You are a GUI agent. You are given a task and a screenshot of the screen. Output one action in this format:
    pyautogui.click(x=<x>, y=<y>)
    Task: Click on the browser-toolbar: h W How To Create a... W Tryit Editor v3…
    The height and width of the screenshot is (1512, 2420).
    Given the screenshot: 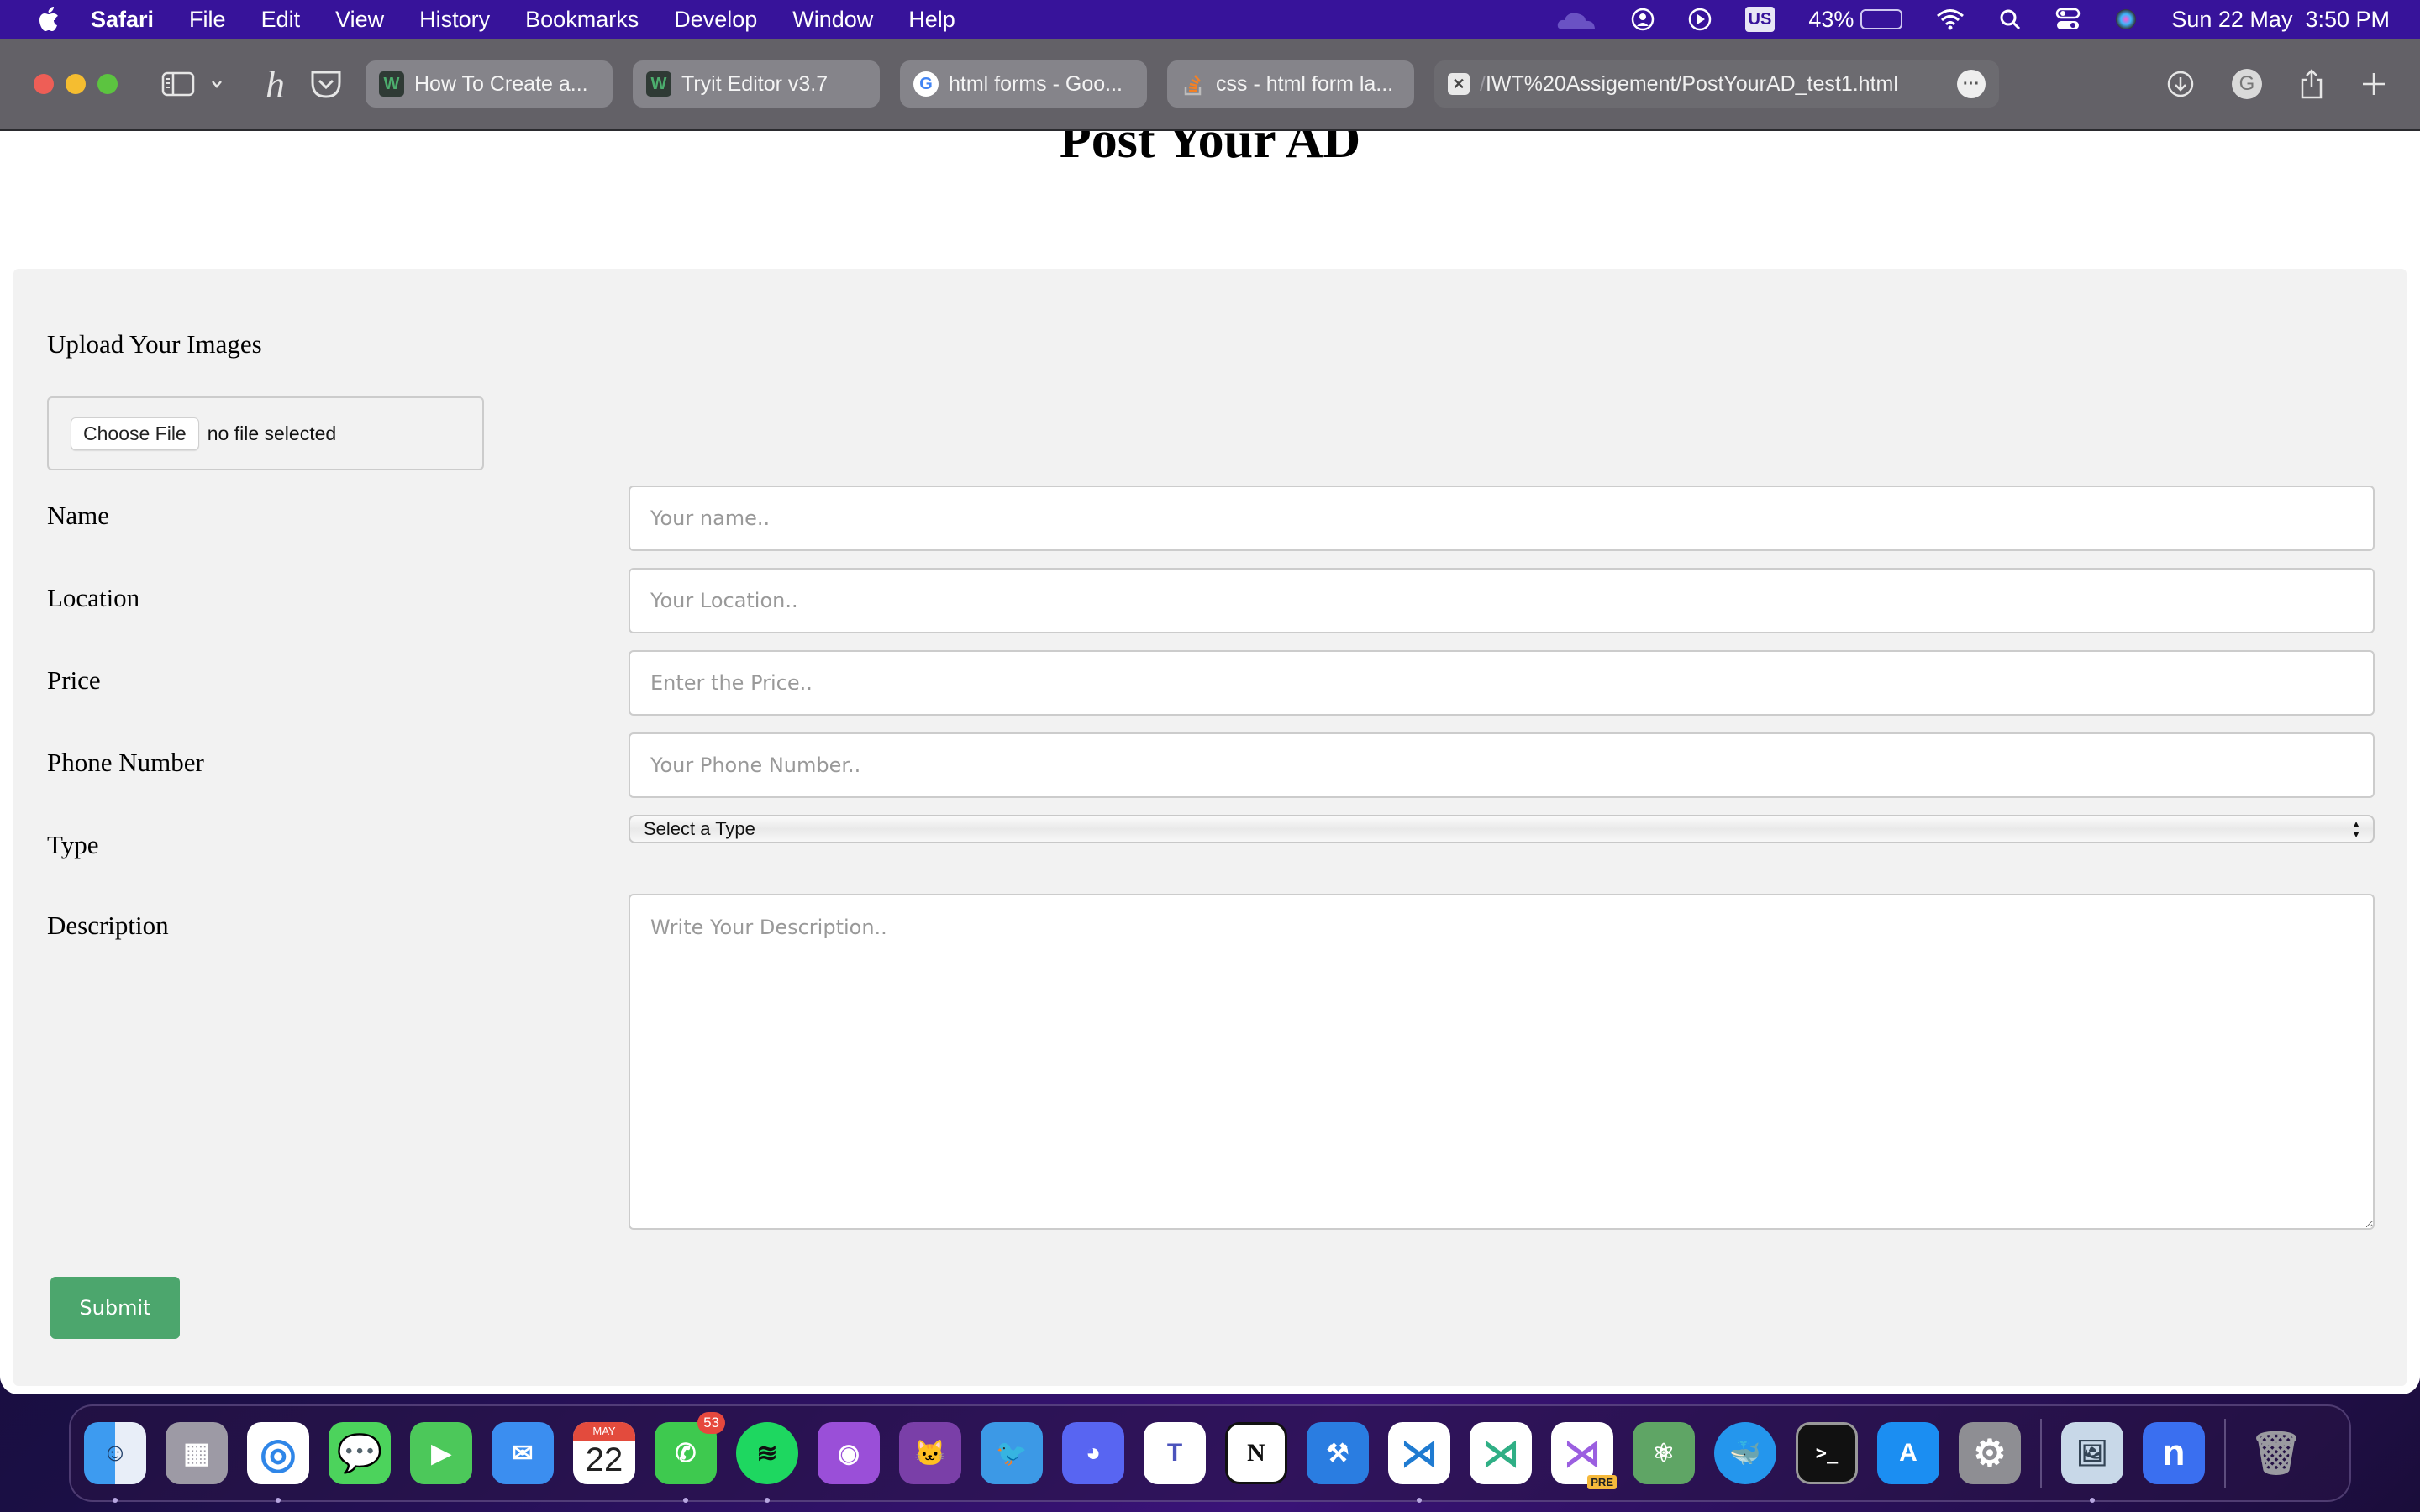 What is the action you would take?
    pyautogui.click(x=1210, y=85)
    